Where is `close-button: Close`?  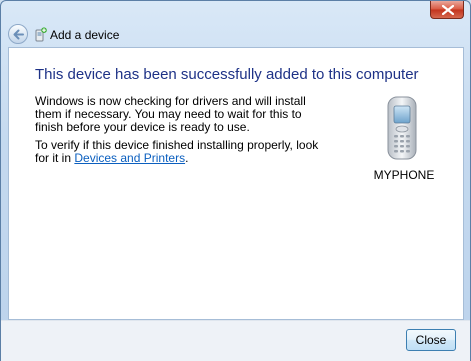
close-button: Close is located at coordinates (431, 340).